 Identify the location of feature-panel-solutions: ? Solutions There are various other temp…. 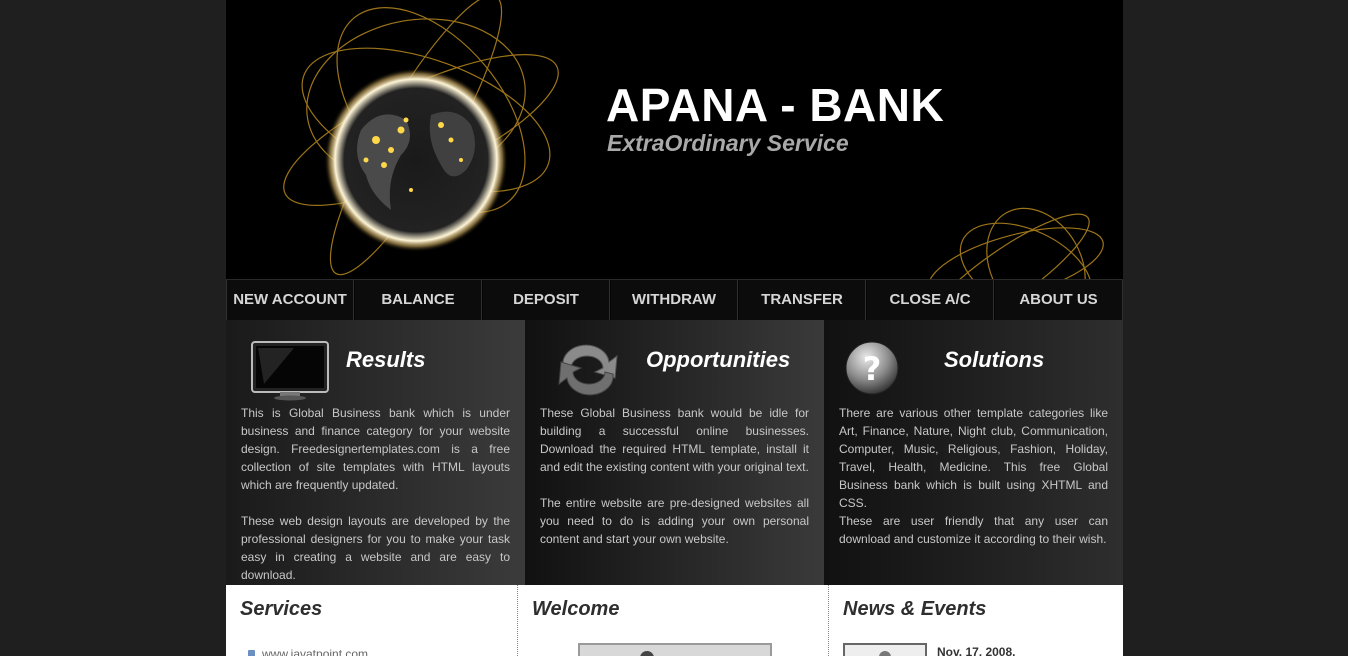
(973, 452).